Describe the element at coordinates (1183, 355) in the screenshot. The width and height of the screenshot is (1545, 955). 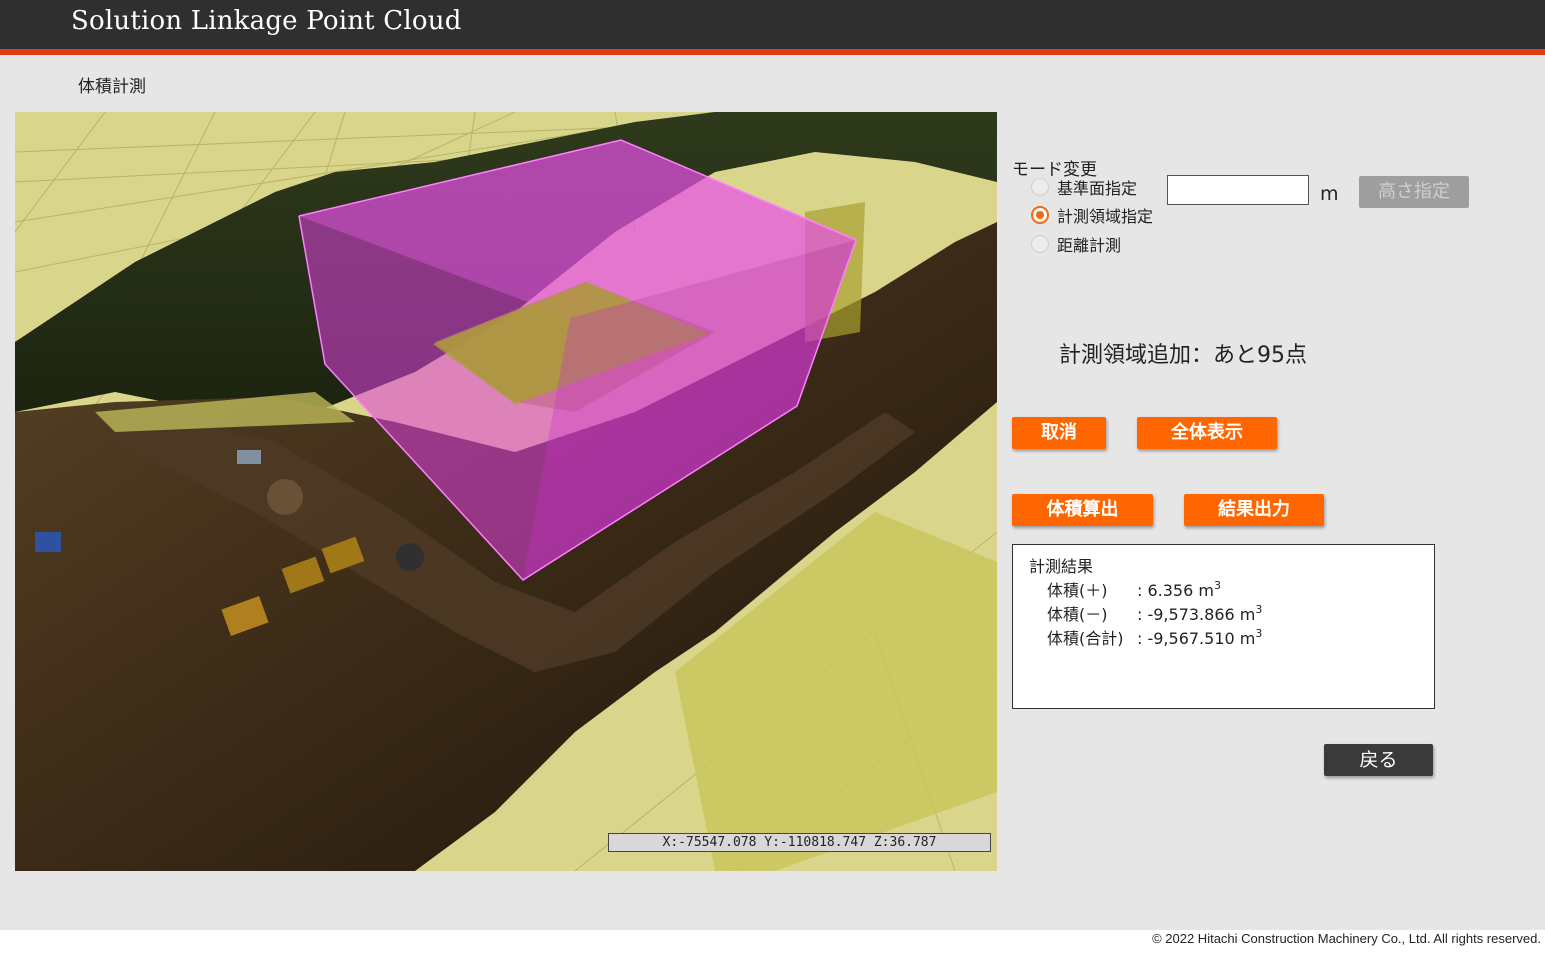
I see `measurement-status-text: 計測領域追加：あと95点` at that location.